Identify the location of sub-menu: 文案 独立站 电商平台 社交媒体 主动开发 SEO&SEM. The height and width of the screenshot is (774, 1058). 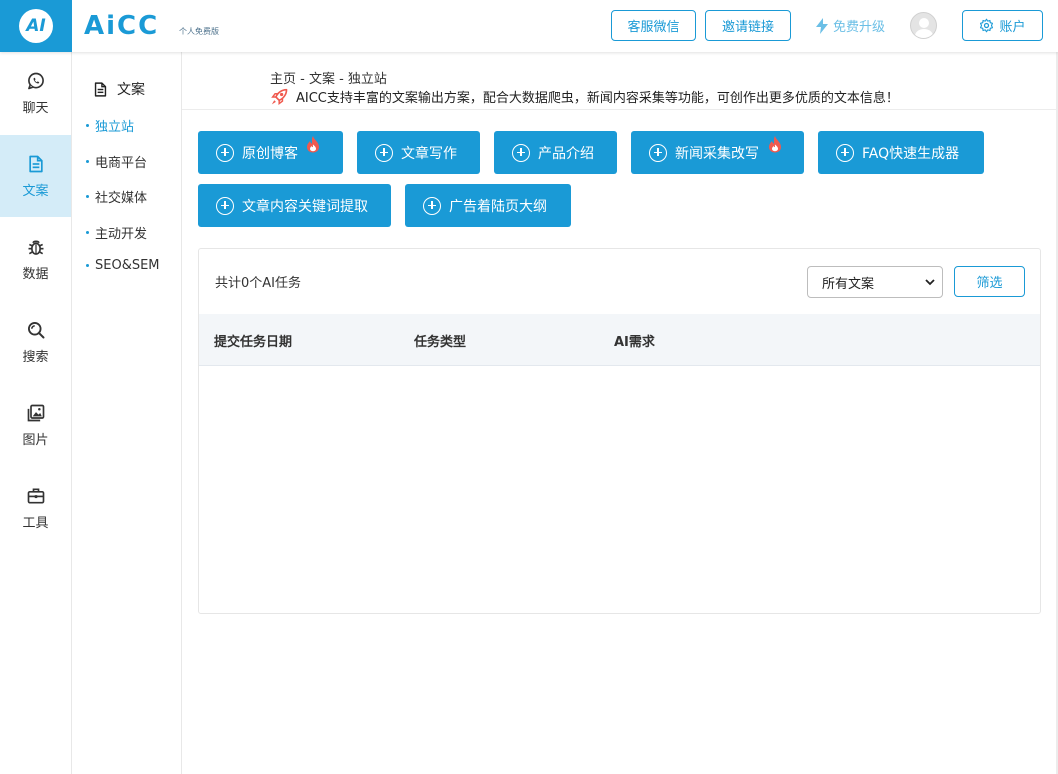
(127, 413).